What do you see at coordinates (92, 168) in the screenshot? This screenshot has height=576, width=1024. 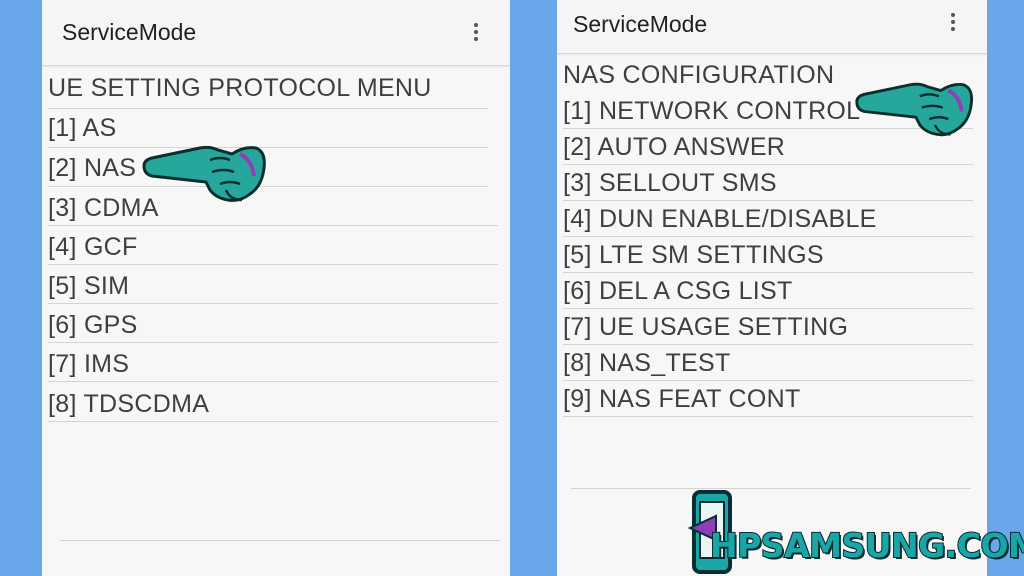 I see `menu-item-nas: [2] NAS` at bounding box center [92, 168].